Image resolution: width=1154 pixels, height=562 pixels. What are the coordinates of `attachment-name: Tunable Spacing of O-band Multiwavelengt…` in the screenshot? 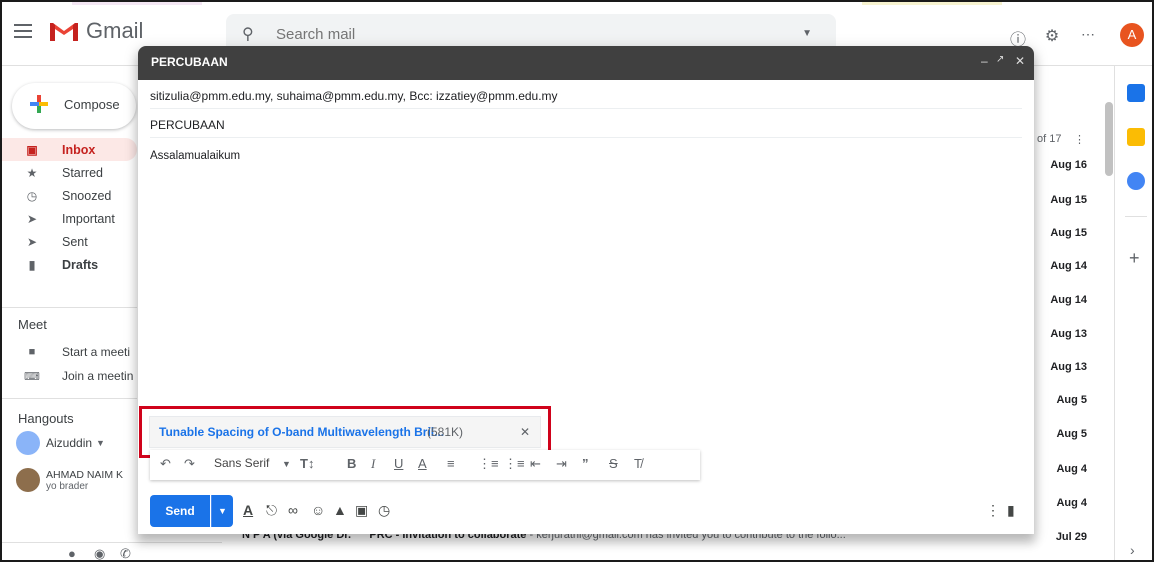 It's located at (301, 432).